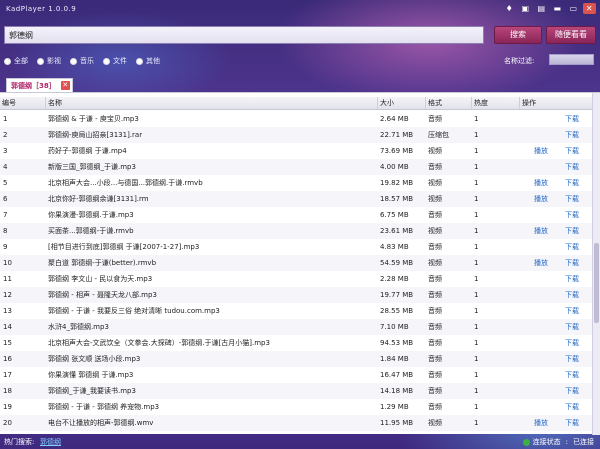 The width and height of the screenshot is (600, 449). Describe the element at coordinates (596, 283) in the screenshot. I see `scrollbar-thumb` at that location.